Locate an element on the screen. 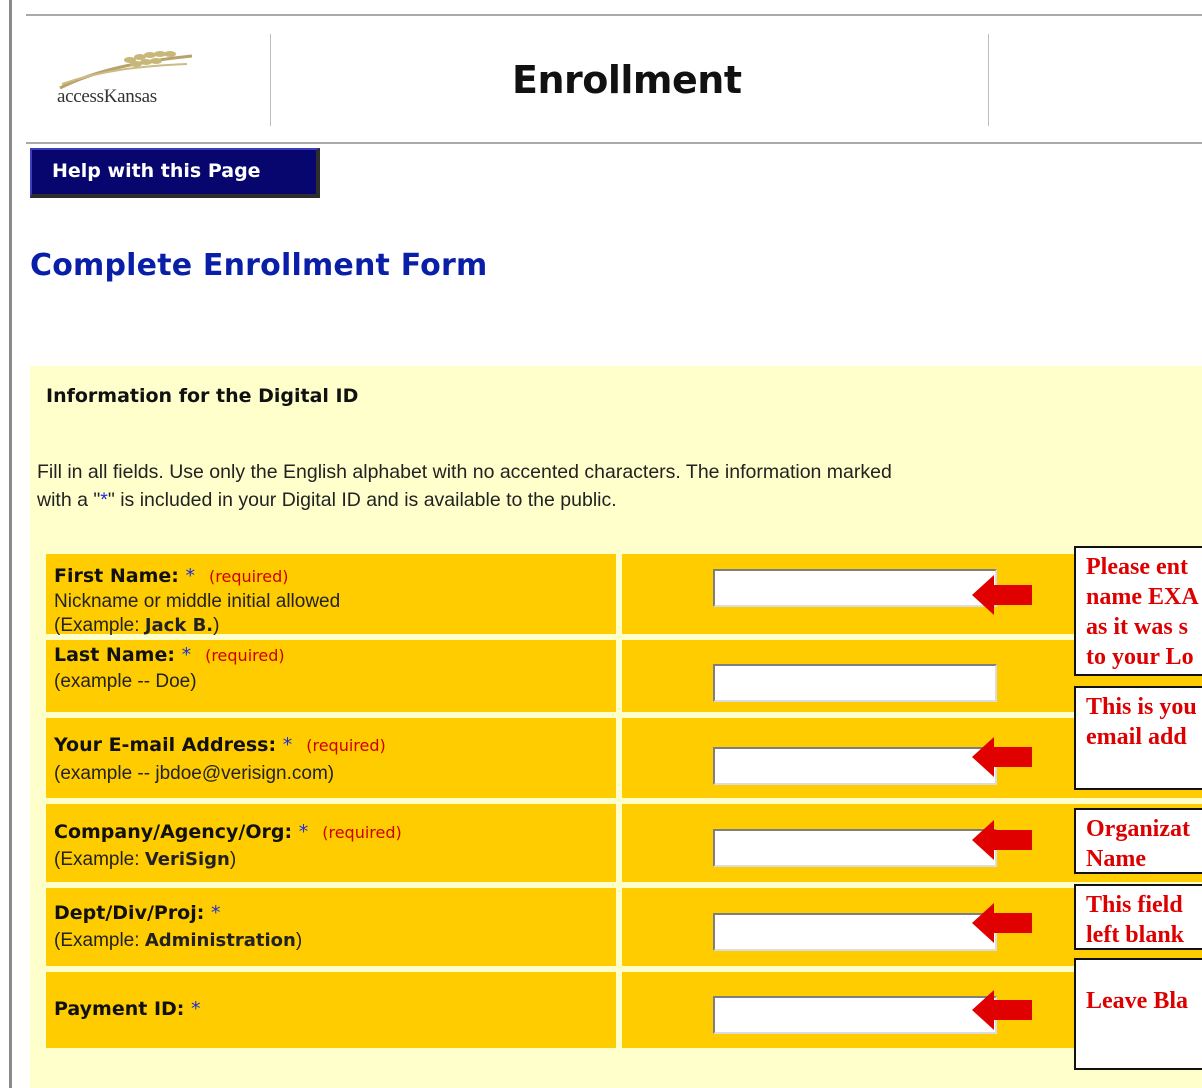 The image size is (1202, 1088). first-name-example: (Example: Jack B.) is located at coordinates (137, 625).